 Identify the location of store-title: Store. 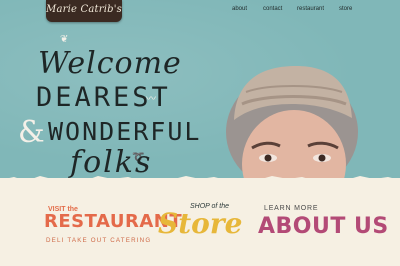
(200, 223).